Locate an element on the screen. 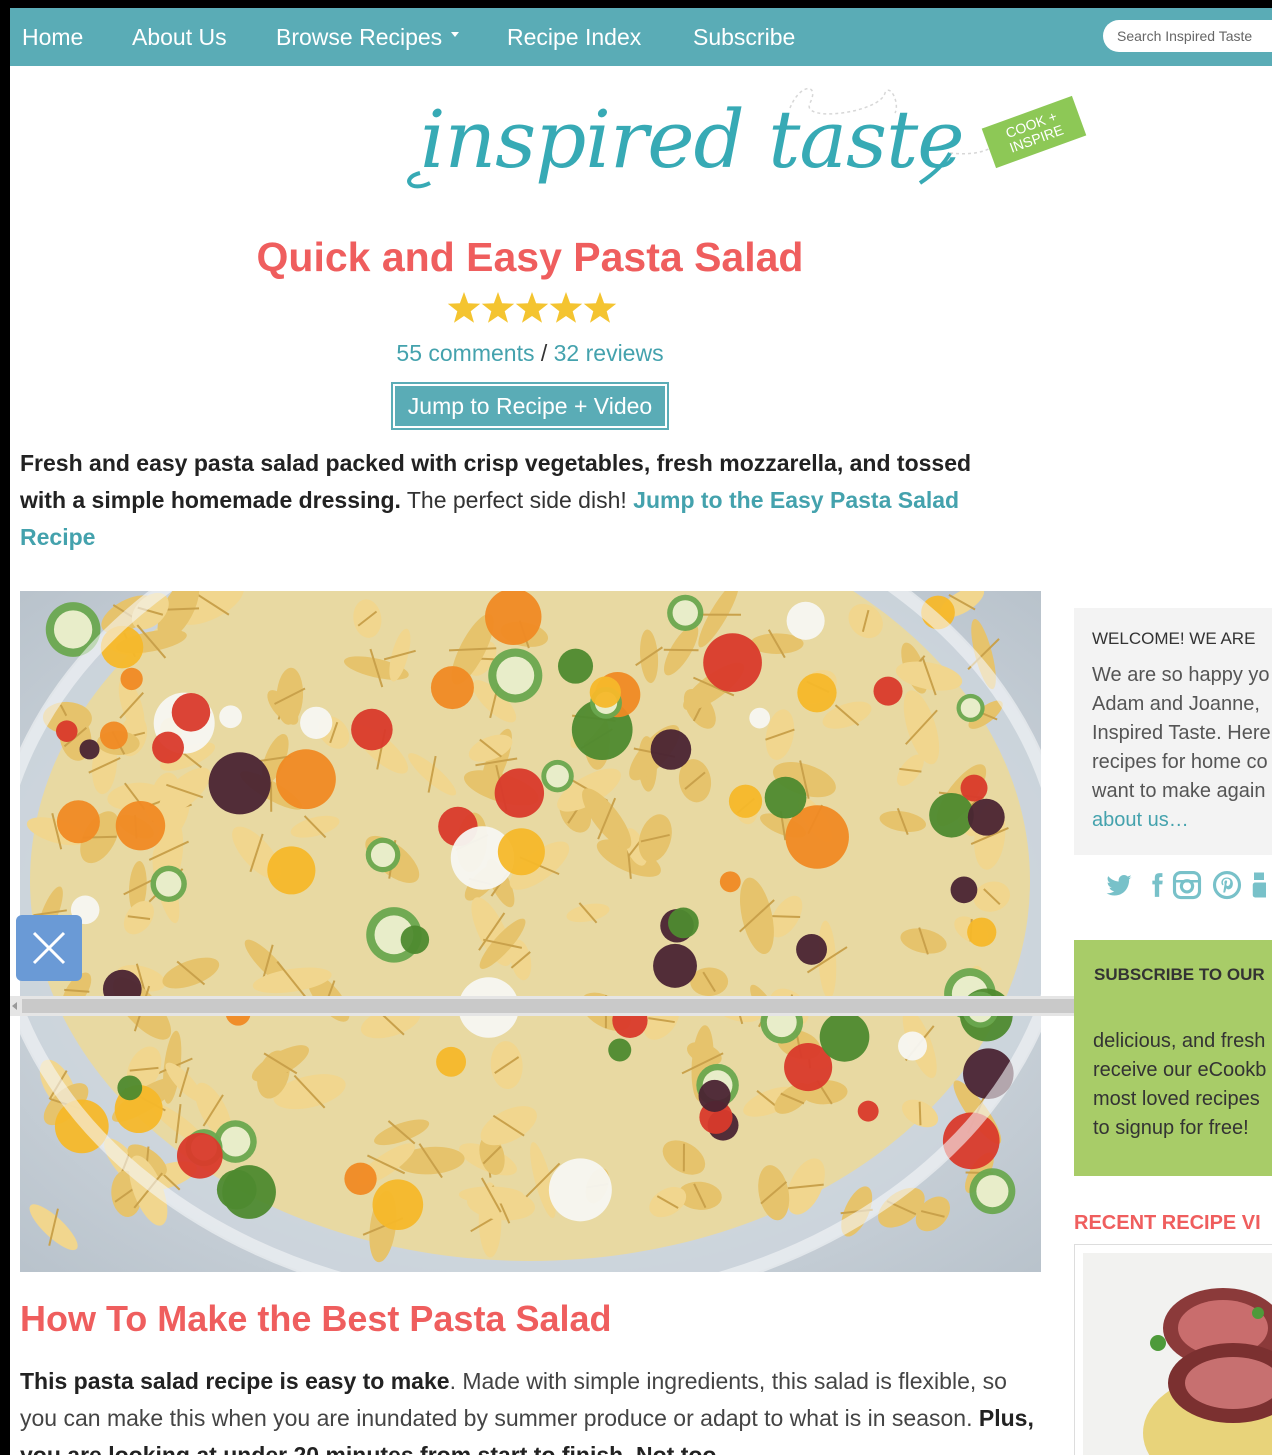  subscribe-heading: SUBSCRIBE TO OUR is located at coordinates (1179, 974).